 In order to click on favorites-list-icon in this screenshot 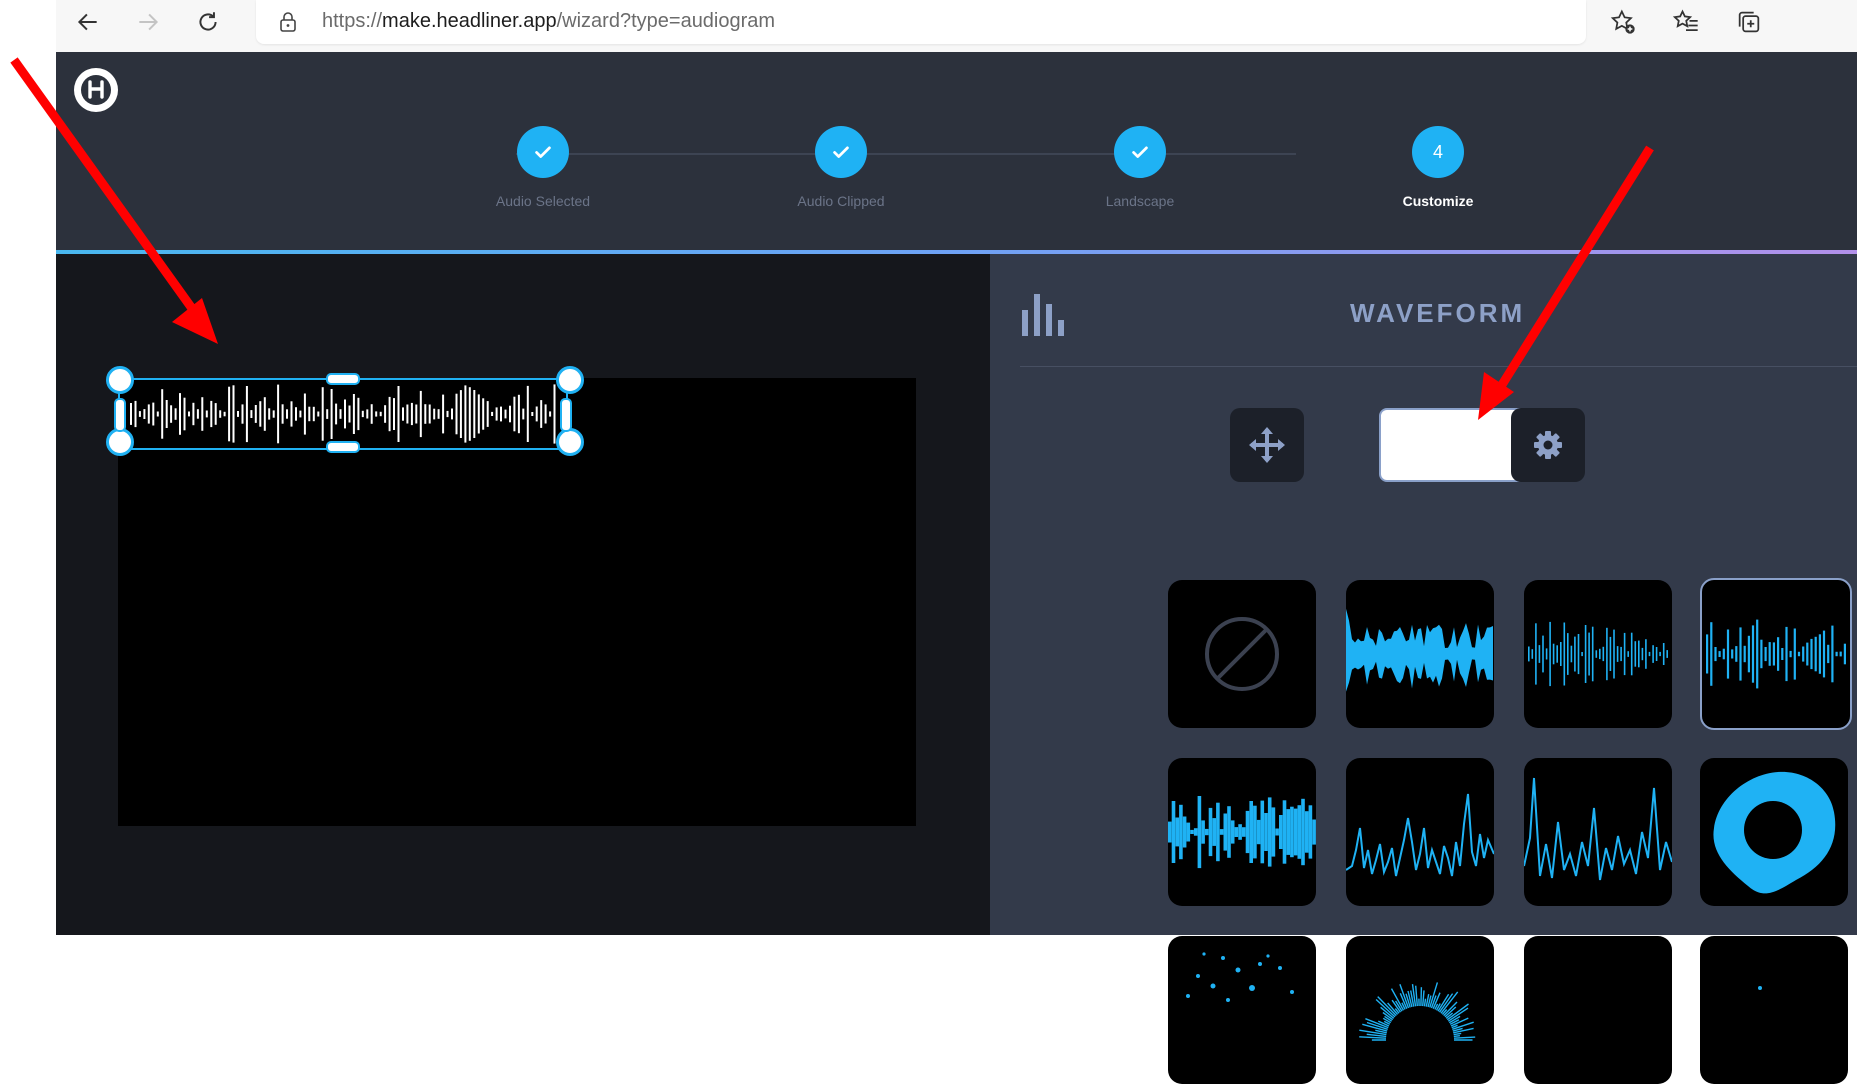, I will do `click(1686, 22)`.